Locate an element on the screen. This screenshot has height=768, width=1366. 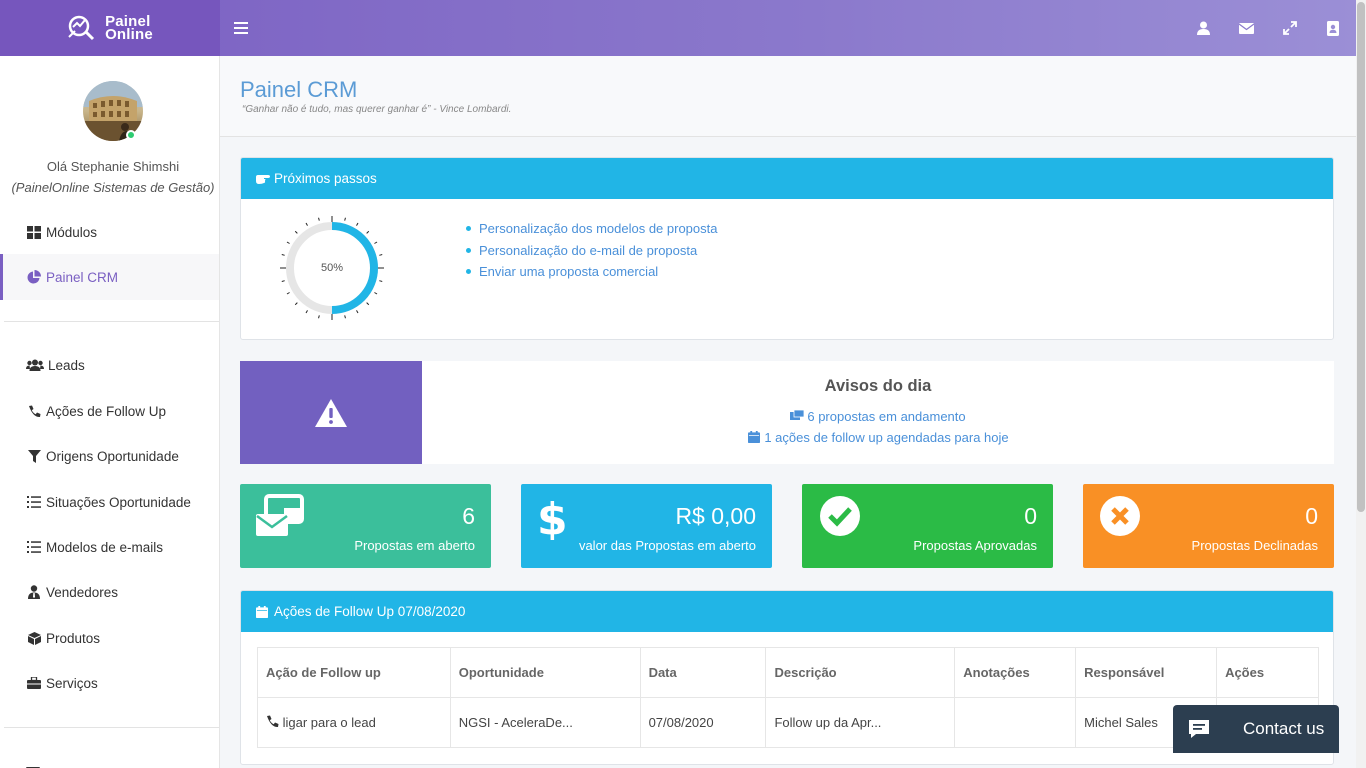
stat-propostas-aprovadas: 0 Propostas Aprovadas is located at coordinates (927, 526).